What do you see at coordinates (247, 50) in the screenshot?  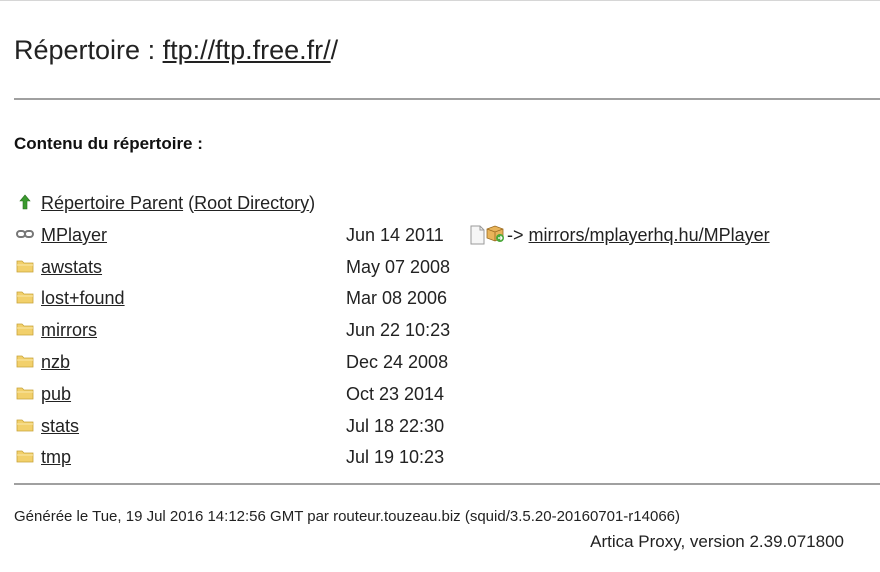 I see `title-ftp-link: ftp://ftp.free.fr/` at bounding box center [247, 50].